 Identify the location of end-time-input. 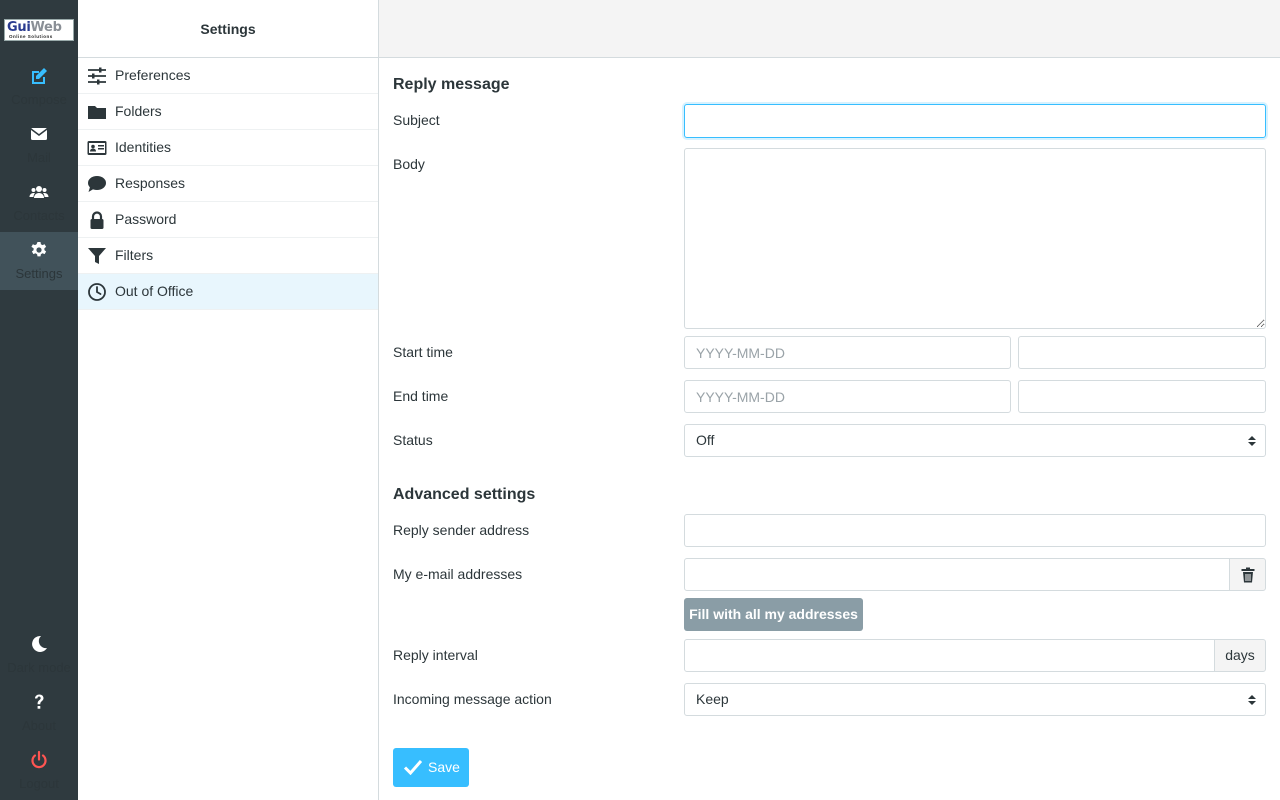
(1142, 396).